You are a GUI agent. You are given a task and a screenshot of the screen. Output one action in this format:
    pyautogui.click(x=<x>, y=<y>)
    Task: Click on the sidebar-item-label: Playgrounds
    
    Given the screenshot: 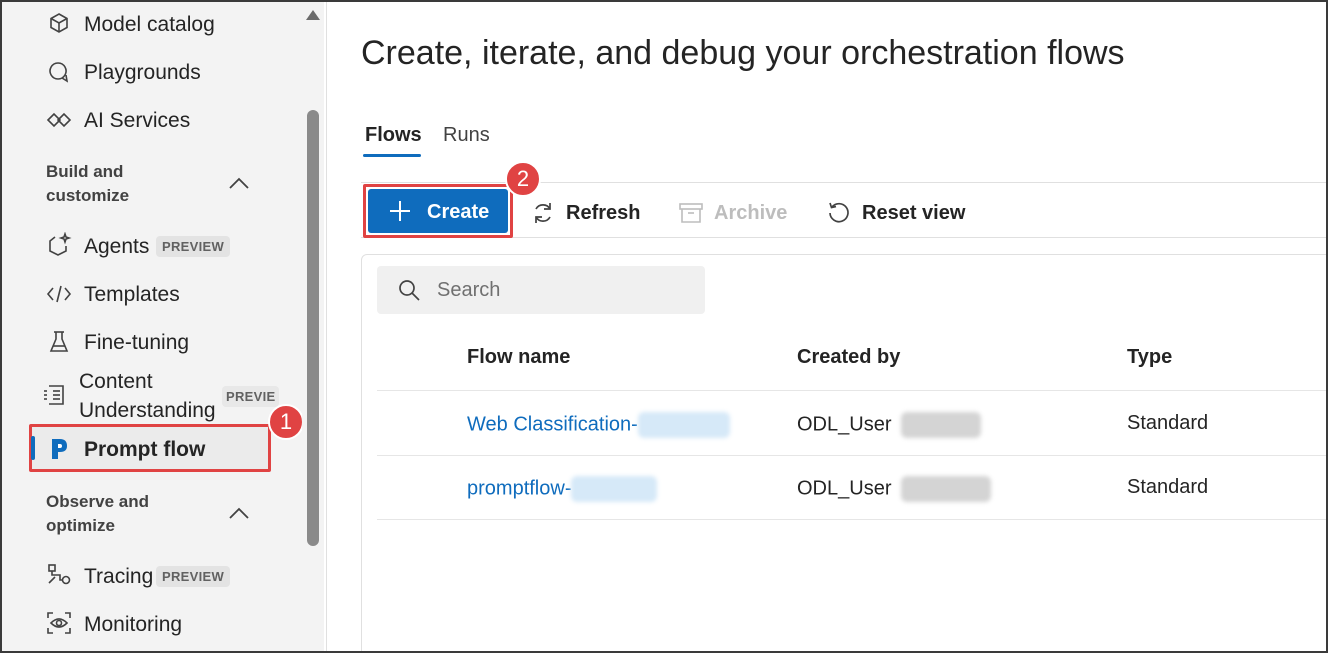 What is the action you would take?
    pyautogui.click(x=142, y=72)
    